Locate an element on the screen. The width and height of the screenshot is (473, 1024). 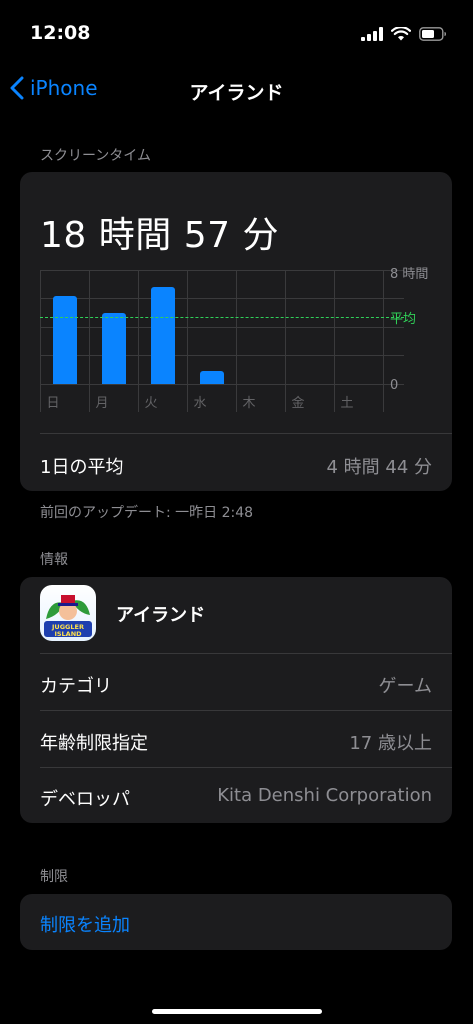
developer-label: デベロッパ is located at coordinates (85, 799).